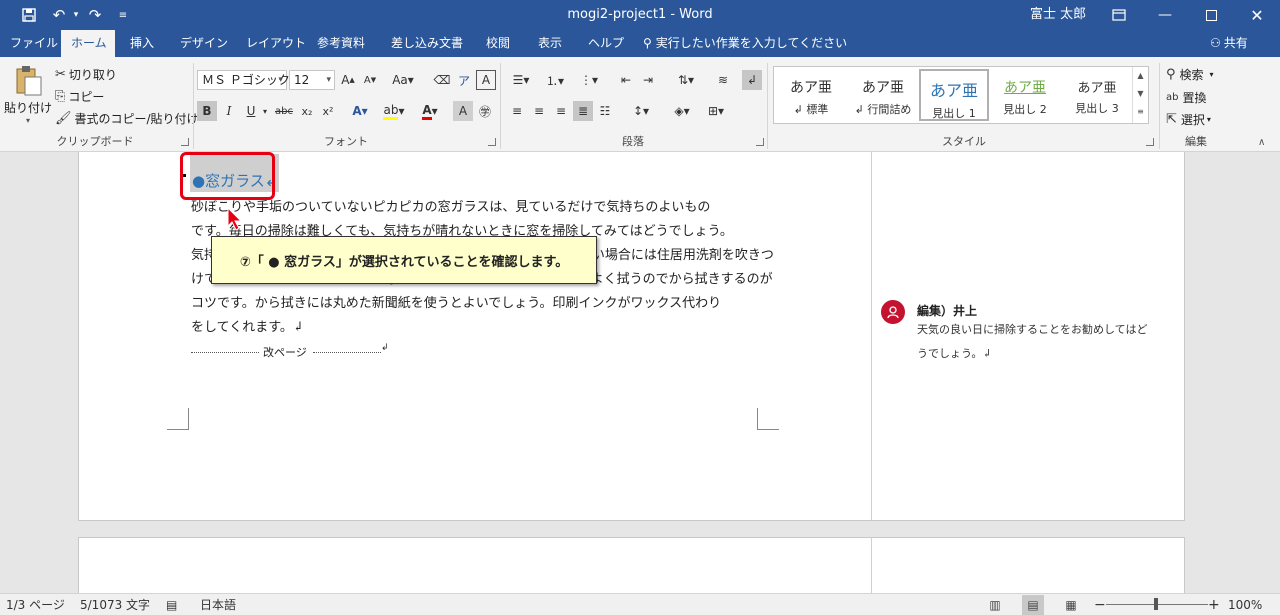 This screenshot has width=1280, height=615. Describe the element at coordinates (218, 604) in the screenshot. I see `language: 日本語` at that location.